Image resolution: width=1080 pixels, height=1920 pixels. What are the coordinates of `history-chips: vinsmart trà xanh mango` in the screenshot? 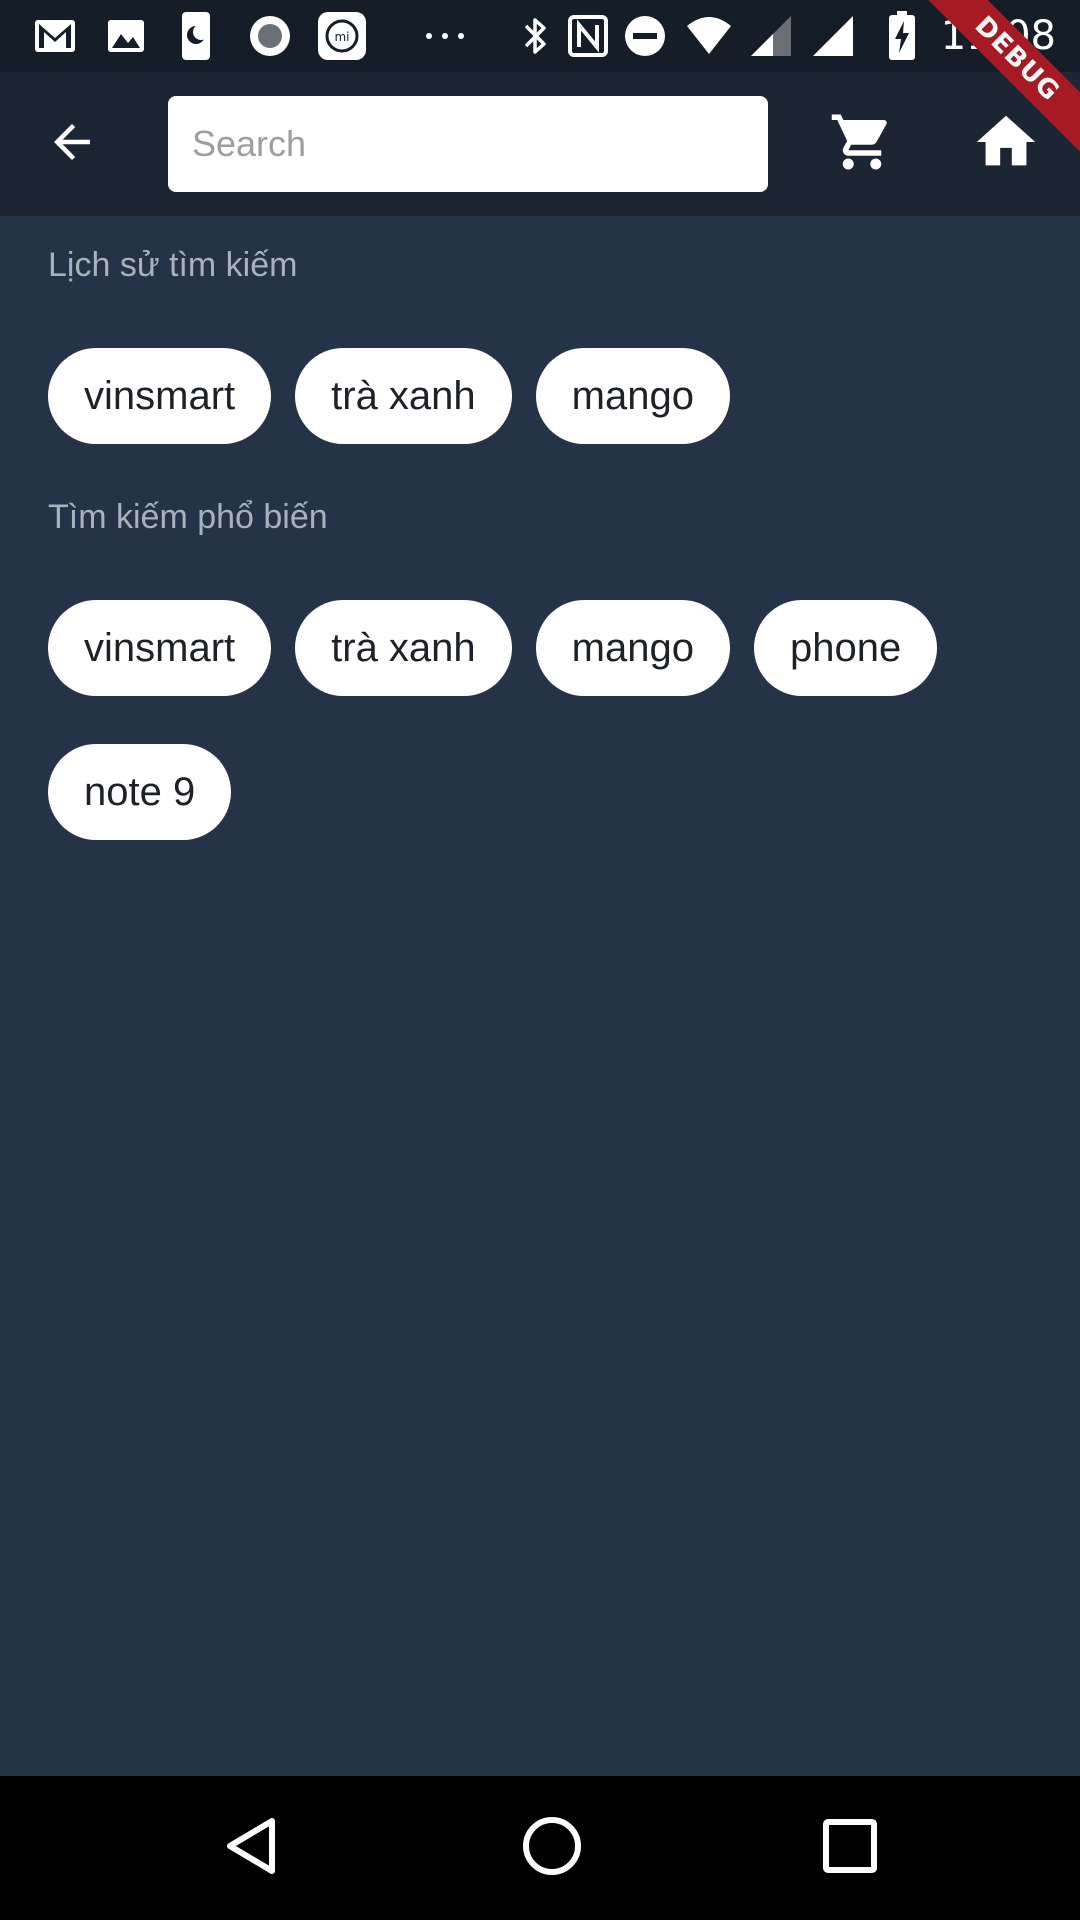 It's located at (548, 396).